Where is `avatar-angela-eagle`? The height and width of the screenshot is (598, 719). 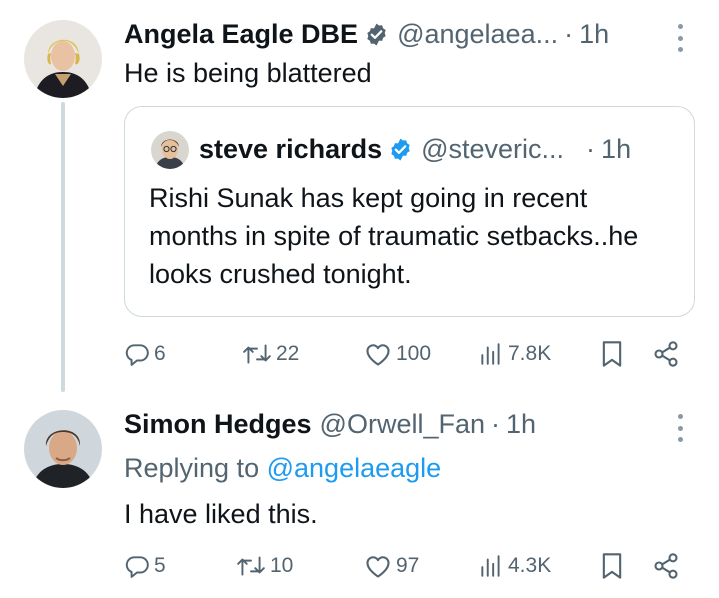 avatar-angela-eagle is located at coordinates (63, 59).